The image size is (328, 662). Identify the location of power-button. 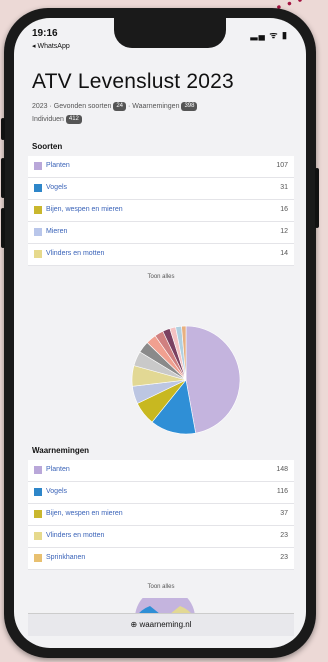
(317, 198).